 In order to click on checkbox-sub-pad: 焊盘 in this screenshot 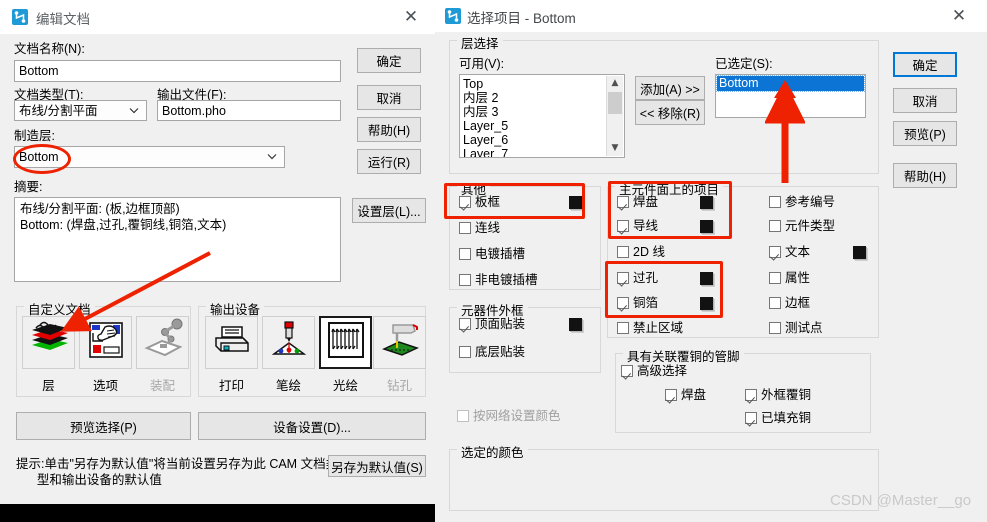, I will do `click(685, 395)`.